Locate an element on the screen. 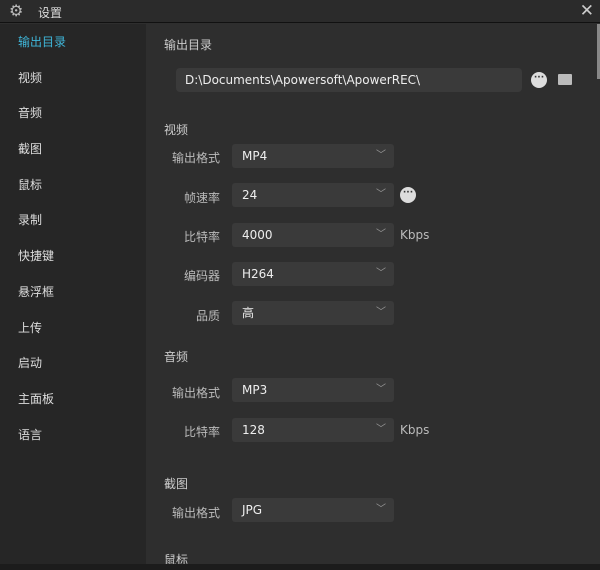 Image resolution: width=600 pixels, height=570 pixels. audio-bitrate-value: 128 is located at coordinates (253, 430).